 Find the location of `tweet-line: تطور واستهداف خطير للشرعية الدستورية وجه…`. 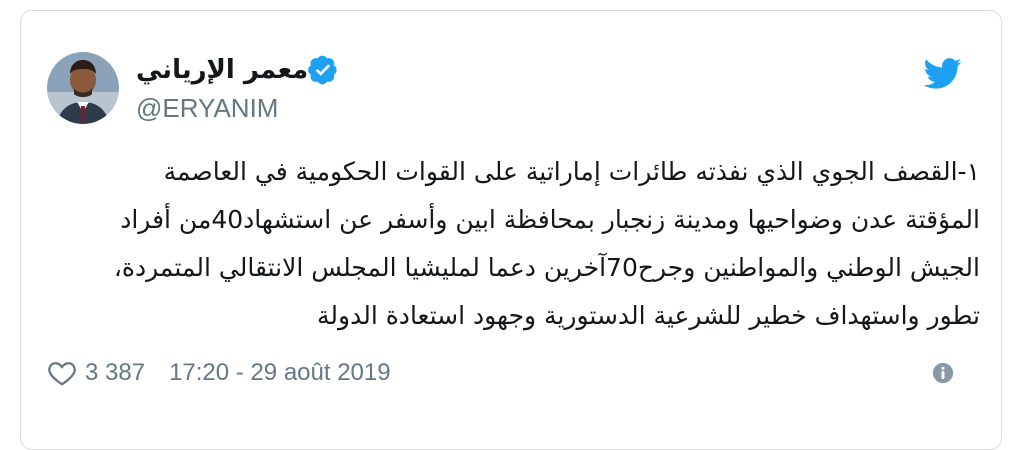

tweet-line: تطور واستهداف خطير للشرعية الدستورية وجه… is located at coordinates (648, 315).